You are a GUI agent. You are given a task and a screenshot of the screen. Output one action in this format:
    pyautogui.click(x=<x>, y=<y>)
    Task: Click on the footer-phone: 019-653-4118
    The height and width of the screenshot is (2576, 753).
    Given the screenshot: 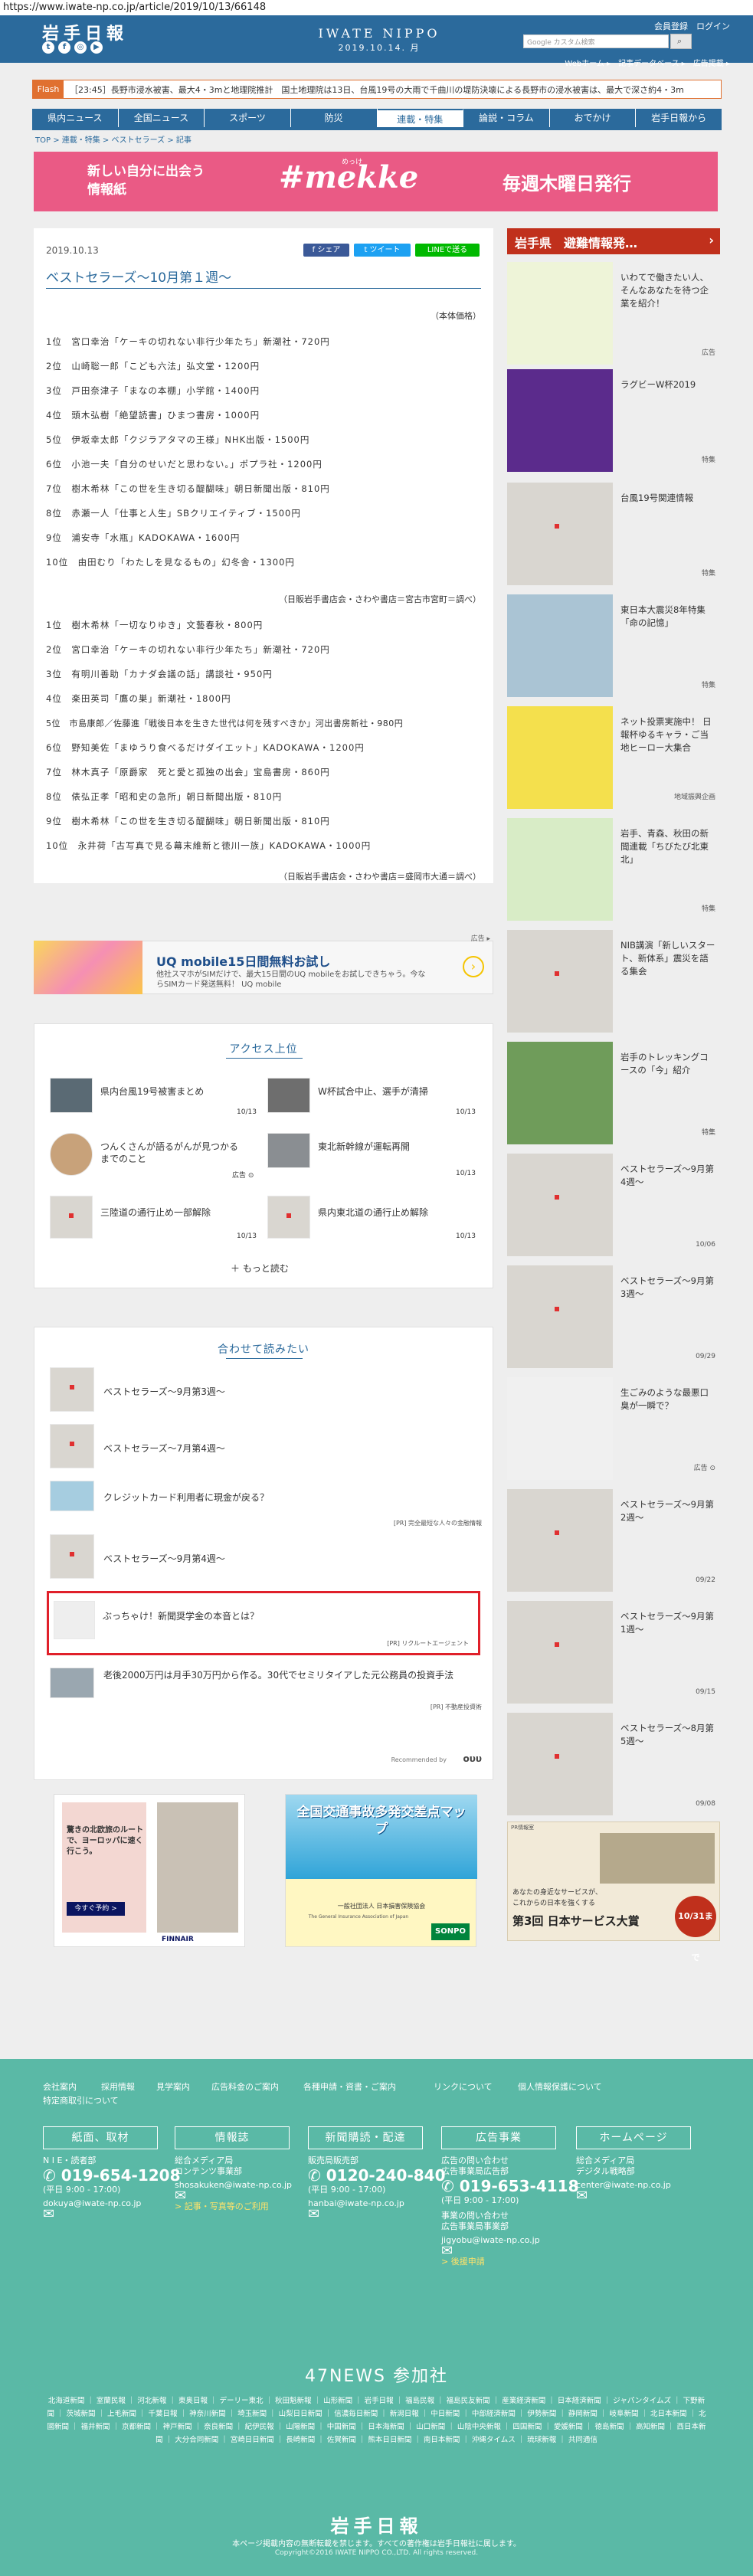 What is the action you would take?
    pyautogui.click(x=519, y=2186)
    